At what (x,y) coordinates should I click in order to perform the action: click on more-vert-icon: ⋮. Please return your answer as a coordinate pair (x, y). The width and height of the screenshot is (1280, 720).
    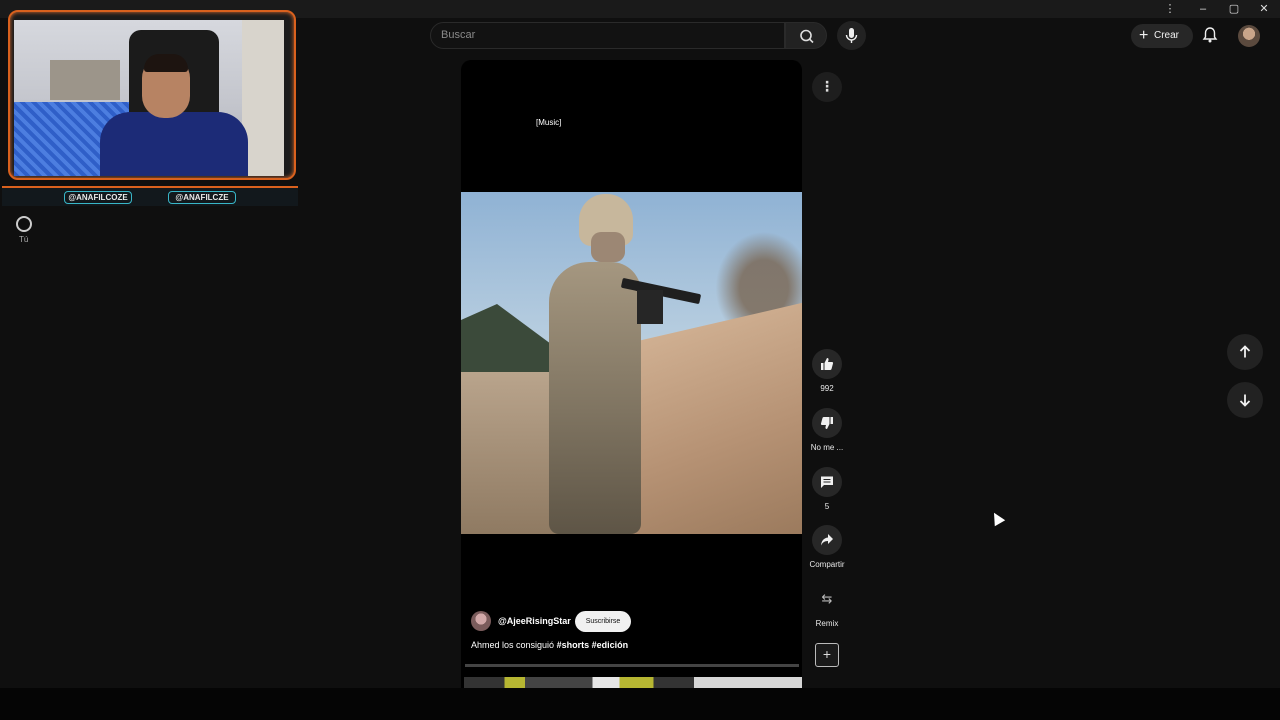
    Looking at the image, I should click on (827, 87).